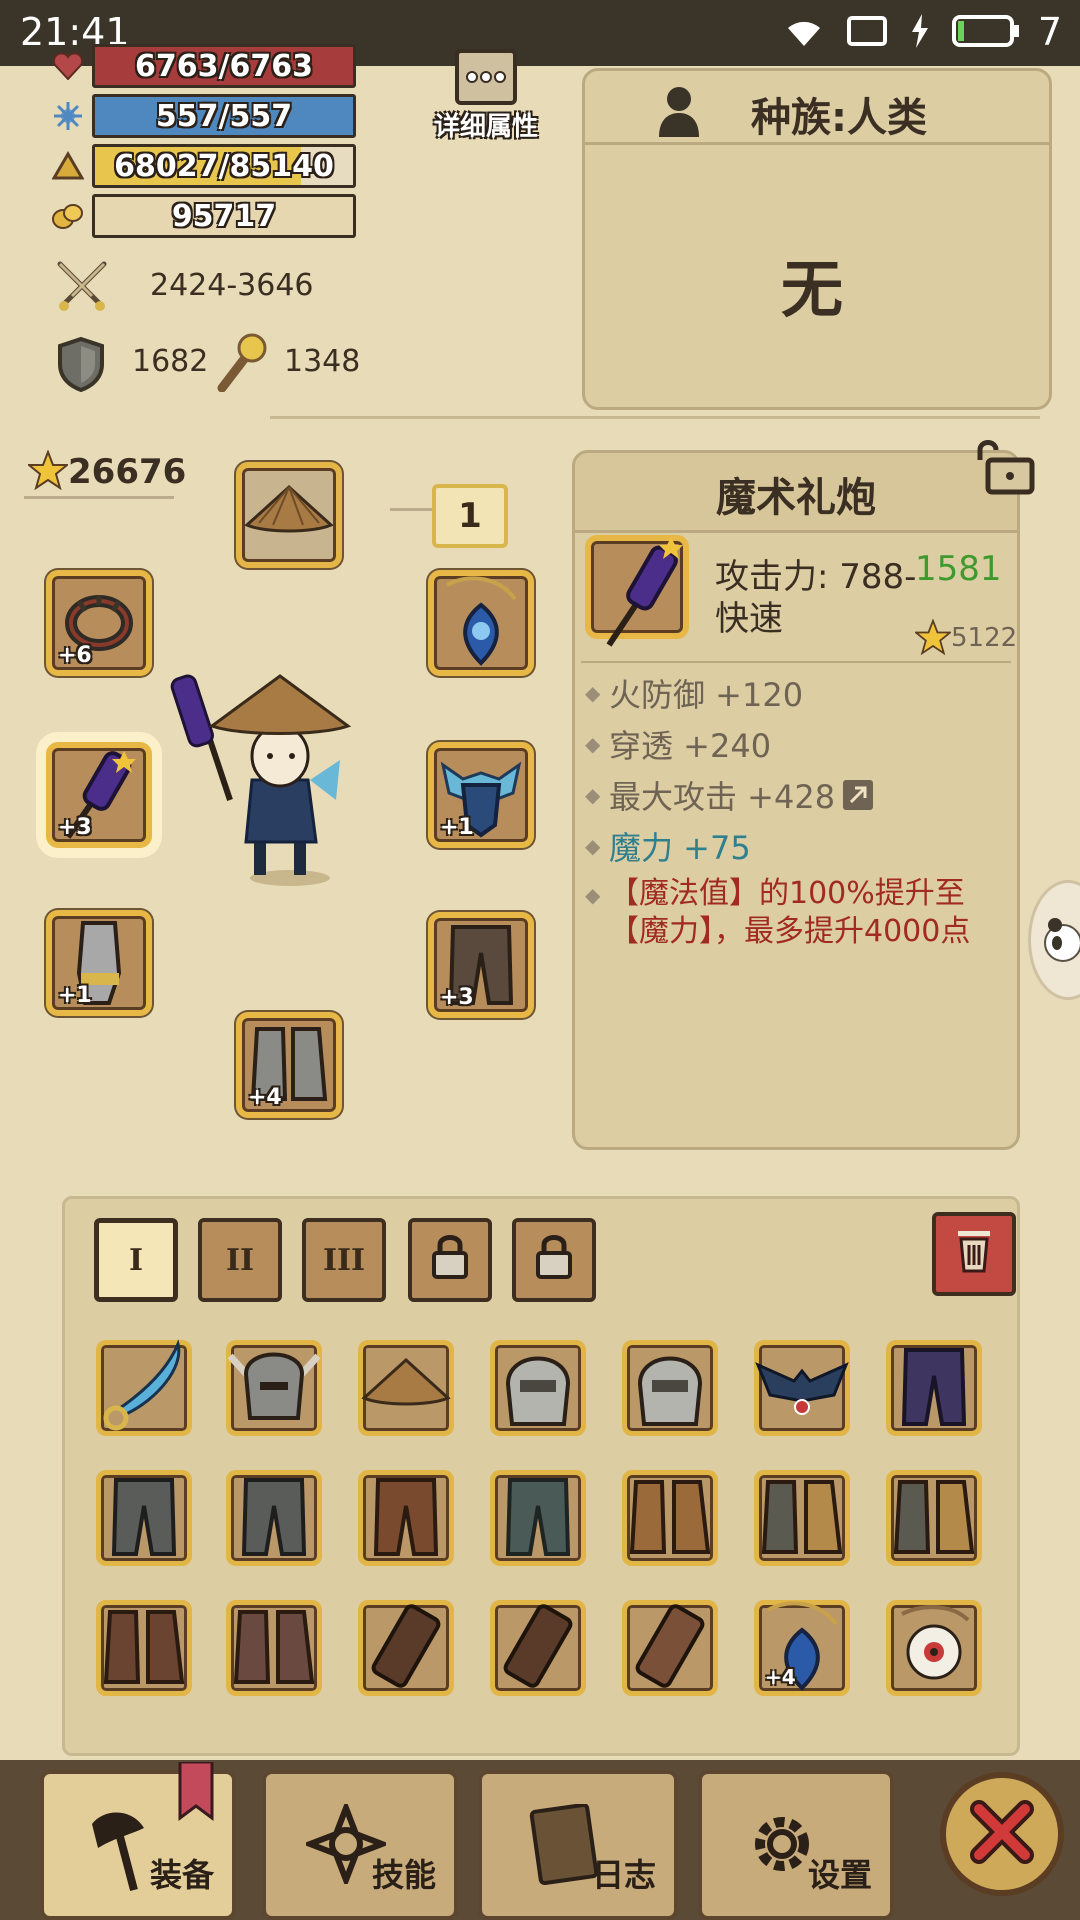 This screenshot has height=1920, width=1080. I want to click on tab-page-4-locked, so click(450, 1260).